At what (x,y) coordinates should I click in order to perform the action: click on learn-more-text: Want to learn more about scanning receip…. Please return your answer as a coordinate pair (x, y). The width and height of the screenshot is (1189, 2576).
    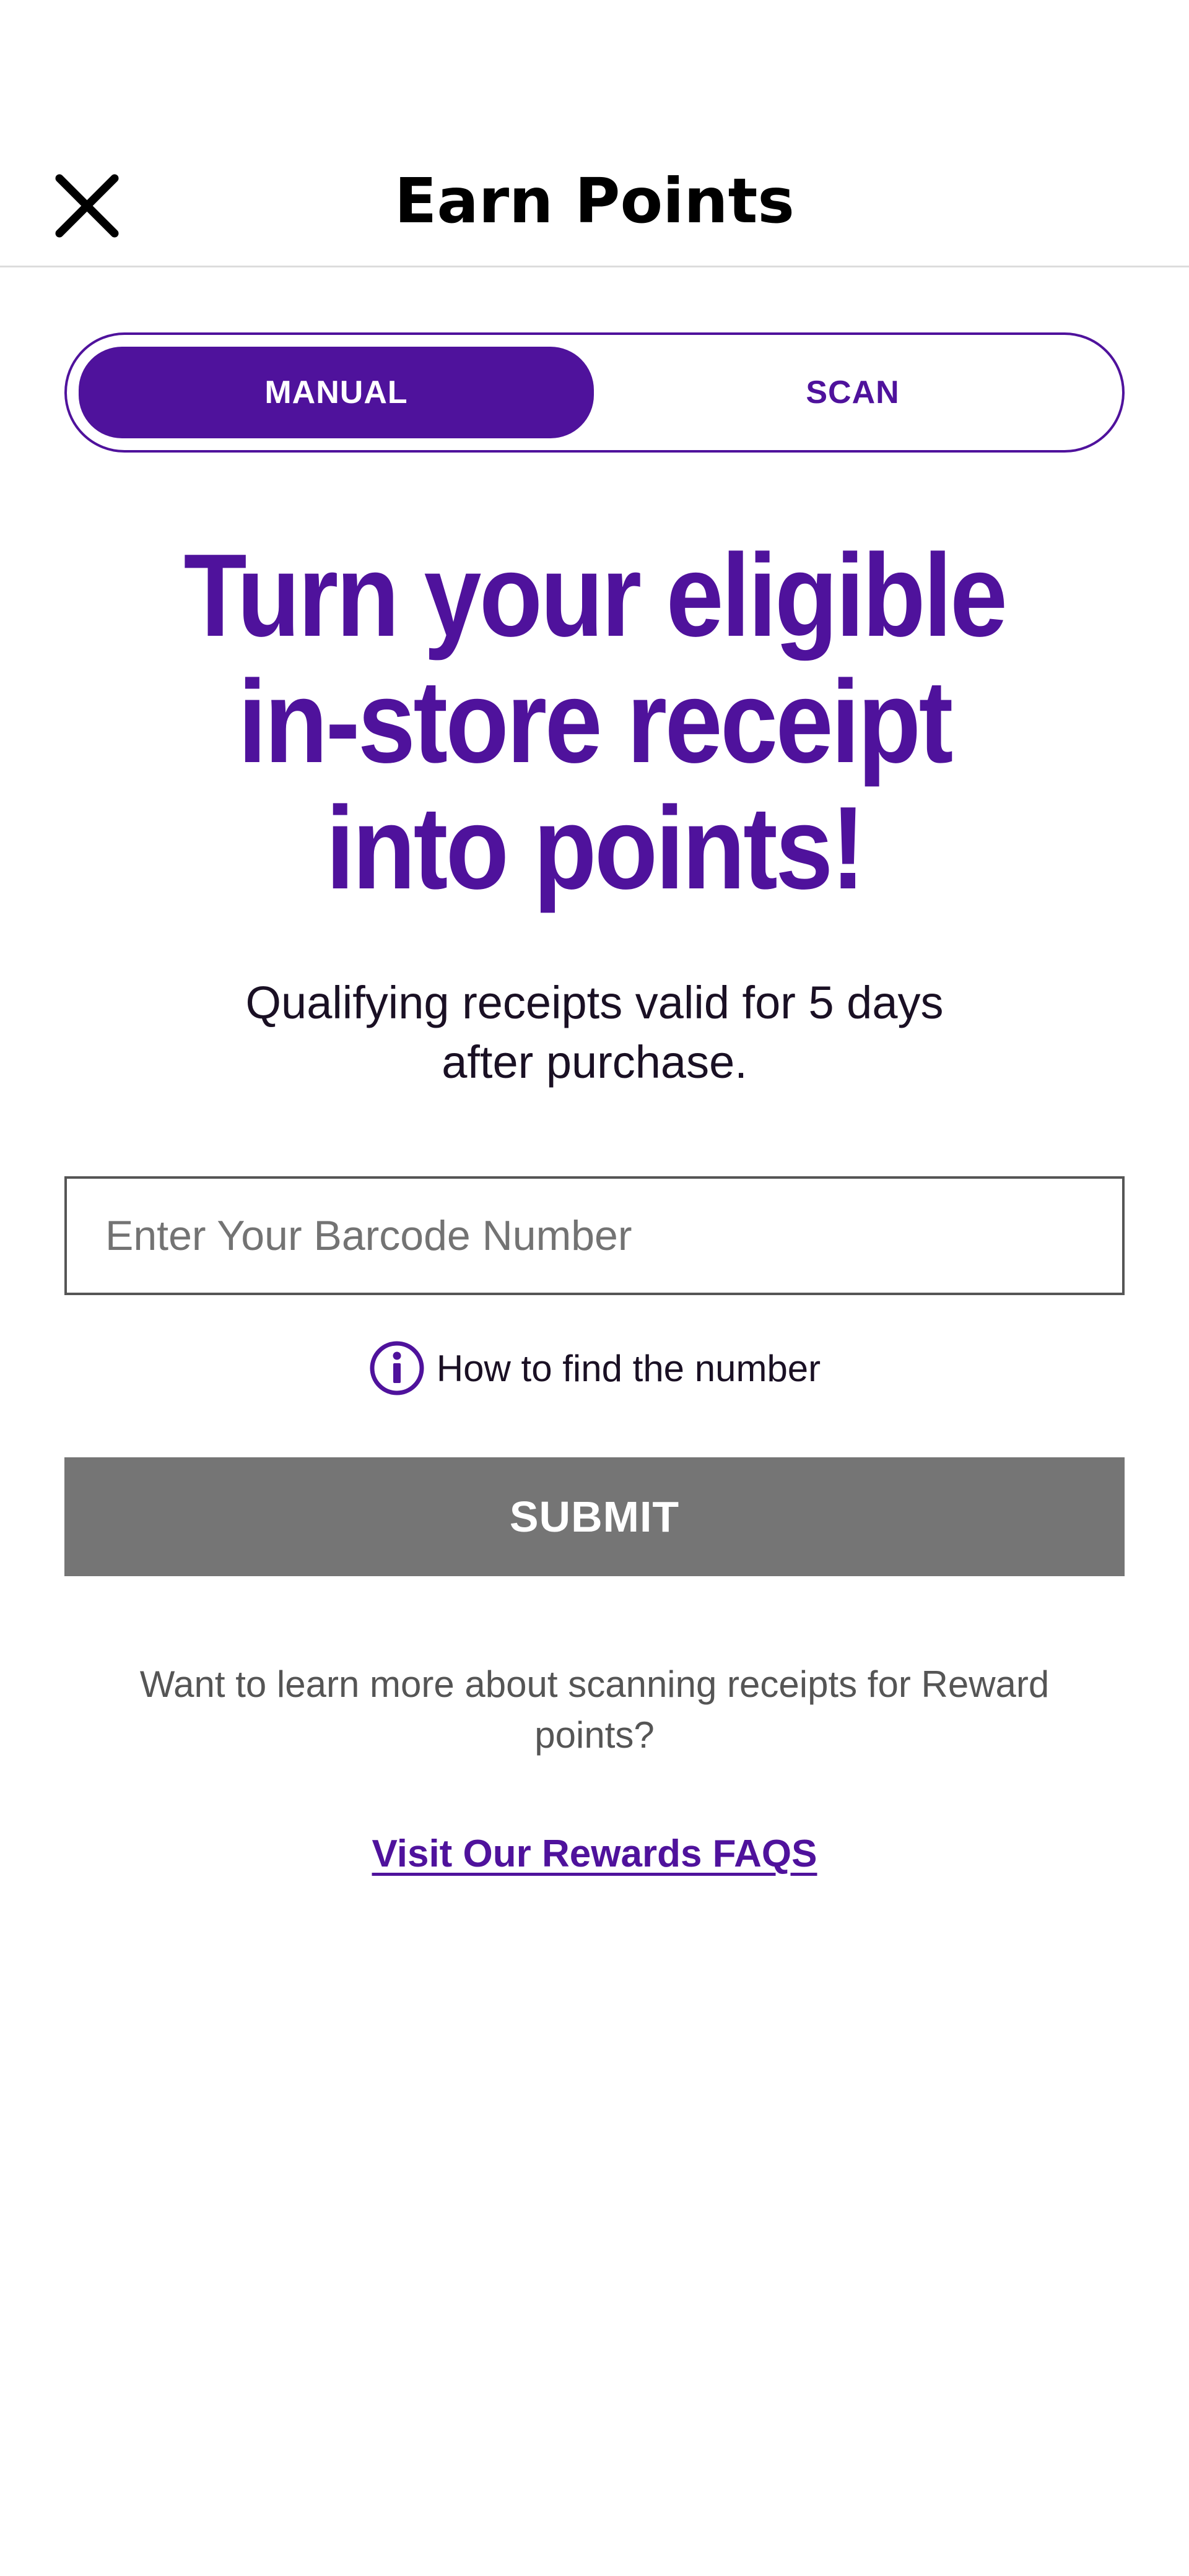
    Looking at the image, I should click on (594, 1709).